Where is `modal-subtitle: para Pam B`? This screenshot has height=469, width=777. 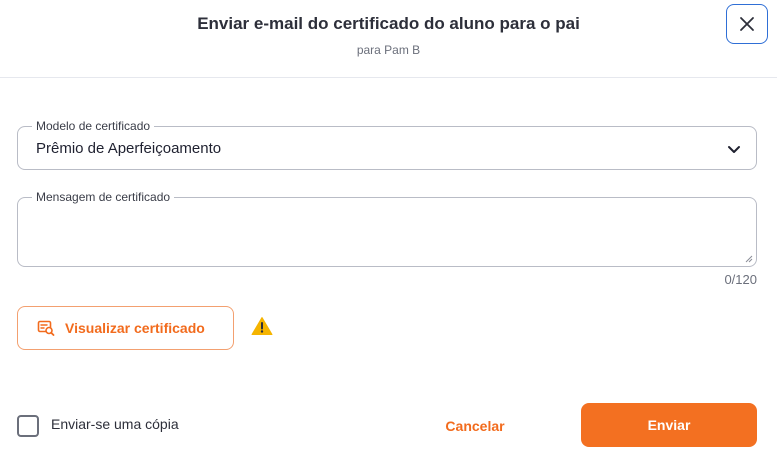 modal-subtitle: para Pam B is located at coordinates (388, 50).